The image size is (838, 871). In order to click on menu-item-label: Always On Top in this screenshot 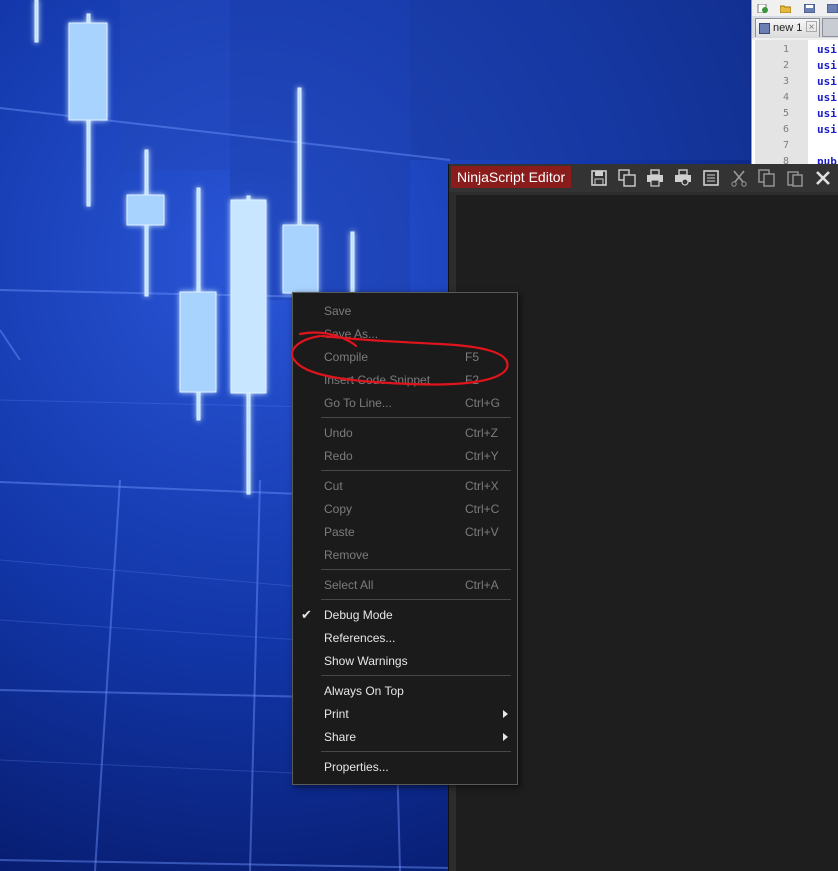, I will do `click(364, 691)`.